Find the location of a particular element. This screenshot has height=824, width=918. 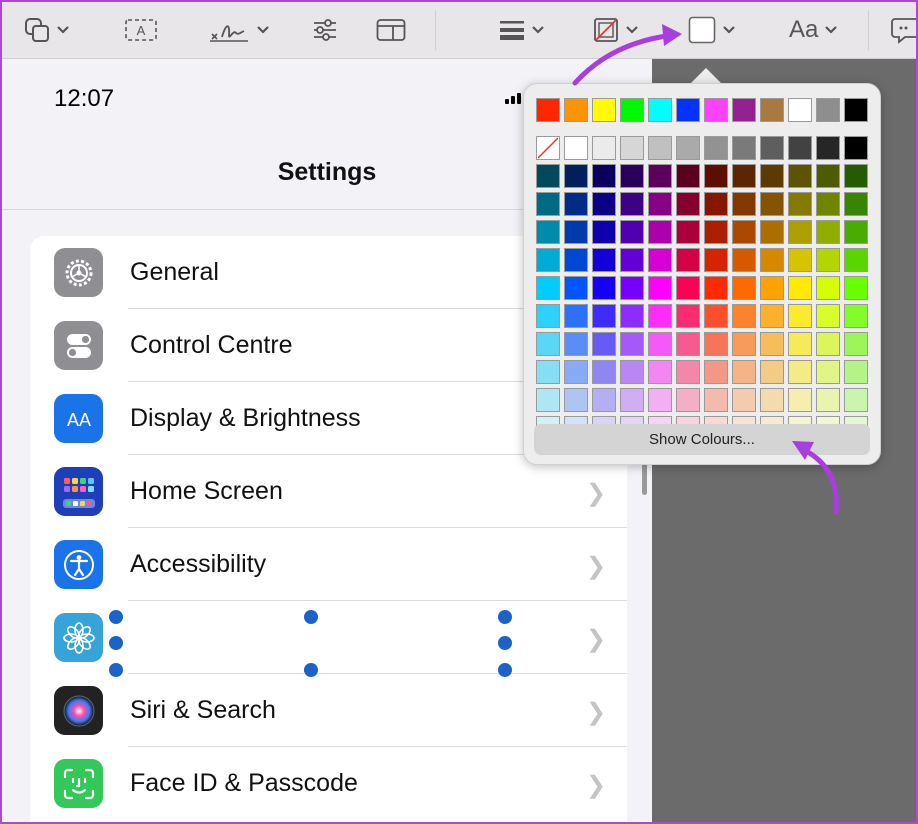

border-color-button is located at coordinates (616, 30).